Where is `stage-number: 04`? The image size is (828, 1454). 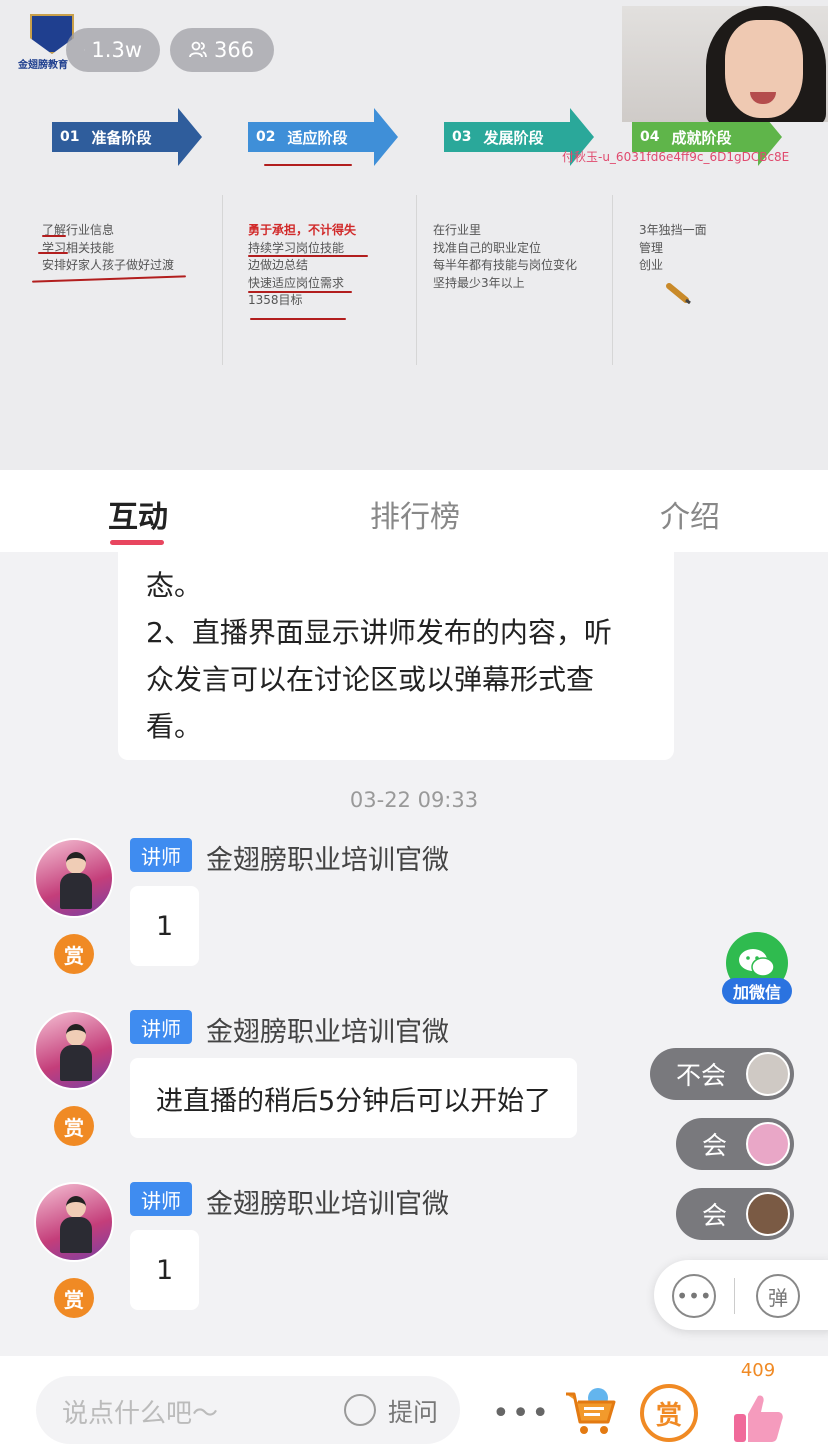 stage-number: 04 is located at coordinates (650, 137).